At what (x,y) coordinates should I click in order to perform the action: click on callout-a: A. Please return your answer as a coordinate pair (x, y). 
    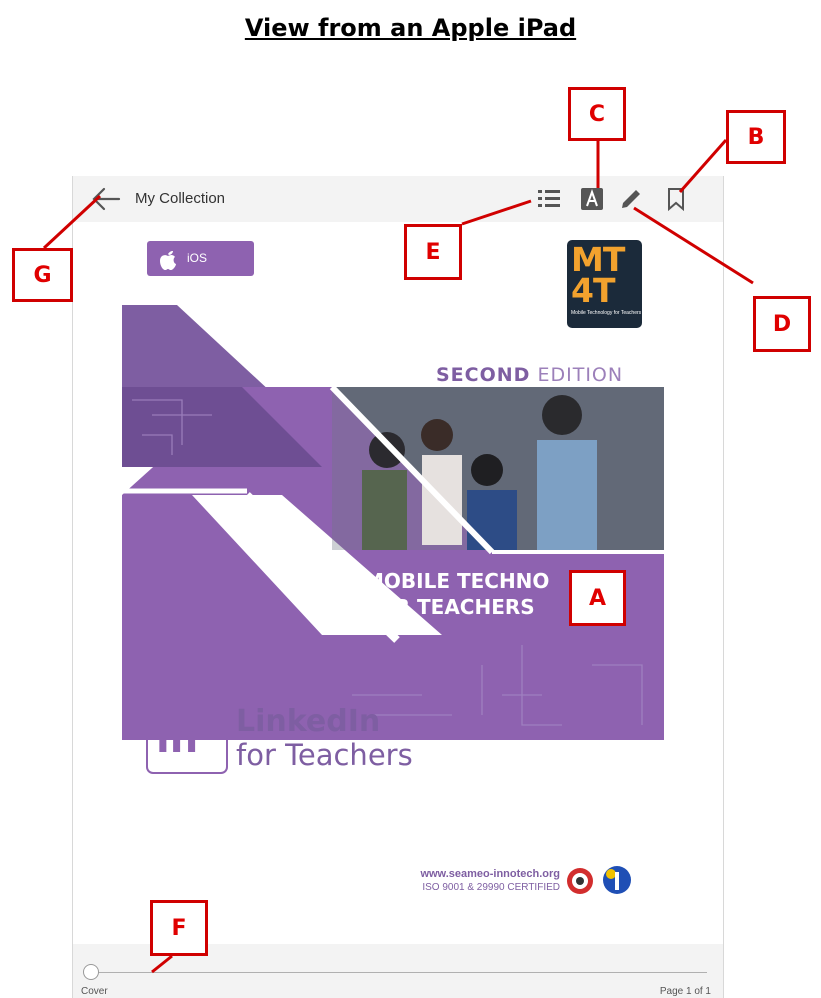
    Looking at the image, I should click on (597, 598).